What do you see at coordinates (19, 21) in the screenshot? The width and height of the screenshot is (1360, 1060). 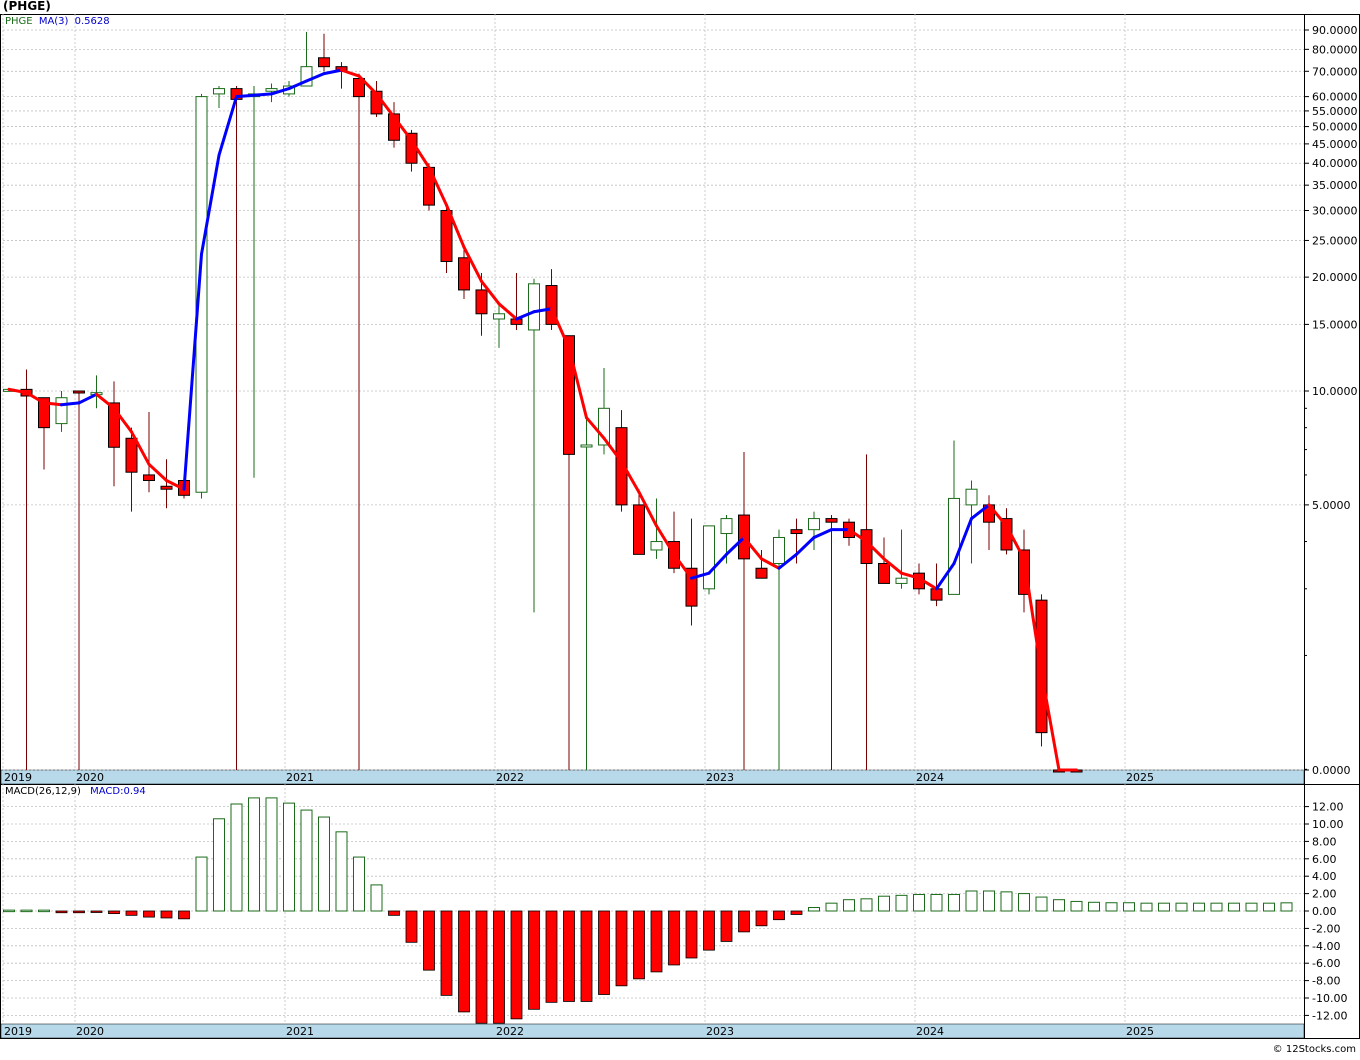 I see `price-legend-symbol: PHGE` at bounding box center [19, 21].